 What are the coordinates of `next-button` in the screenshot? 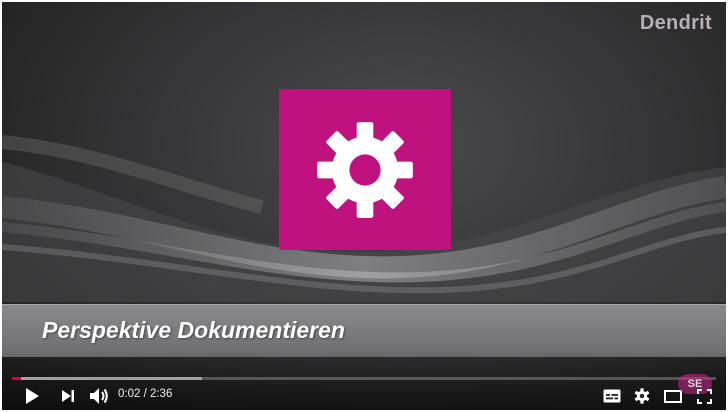 It's located at (68, 396).